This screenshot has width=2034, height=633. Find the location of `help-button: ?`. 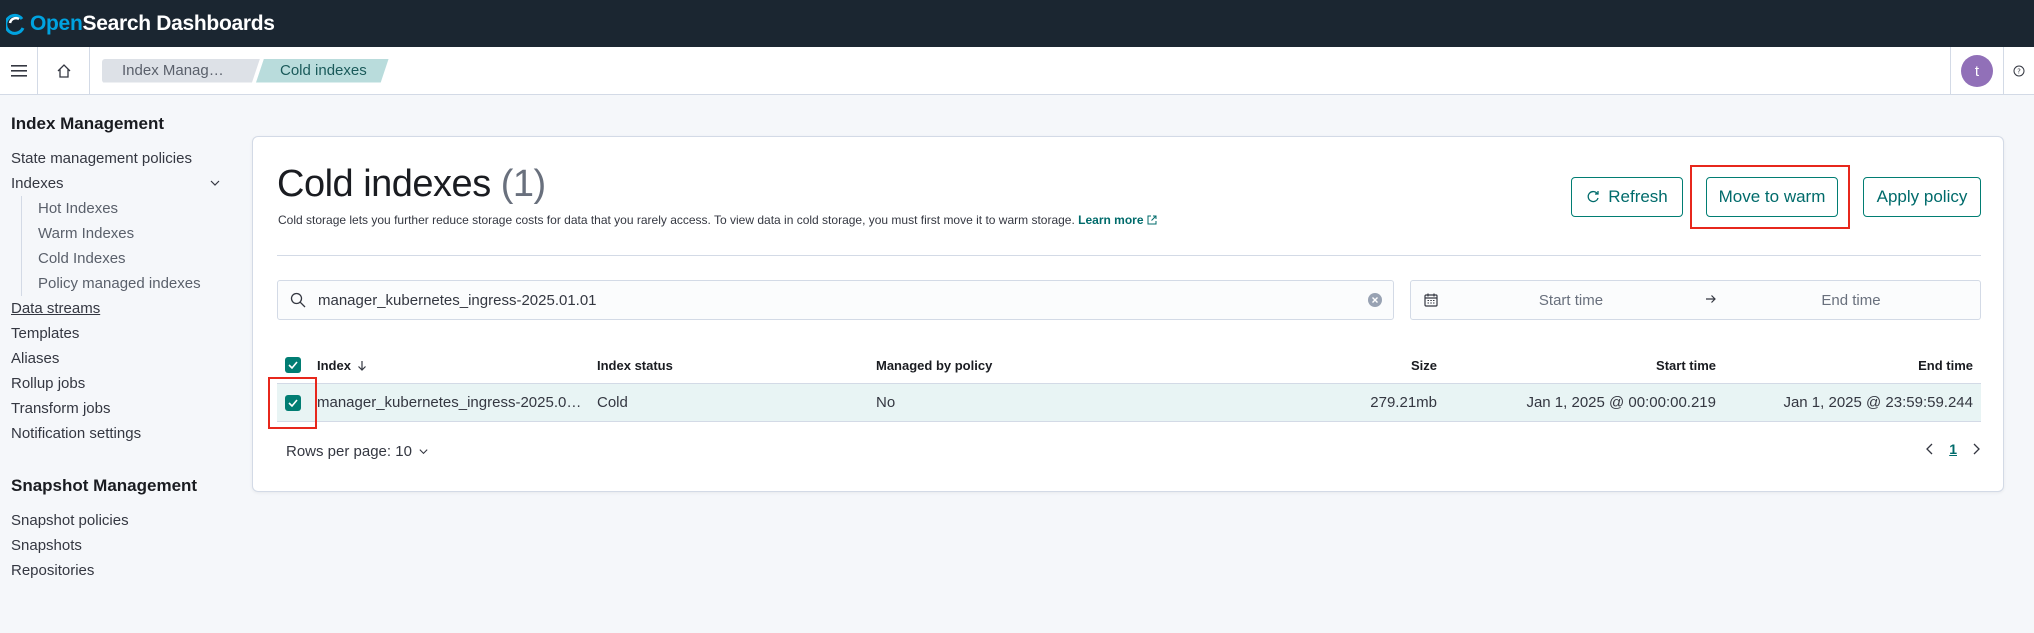

help-button: ? is located at coordinates (2019, 71).